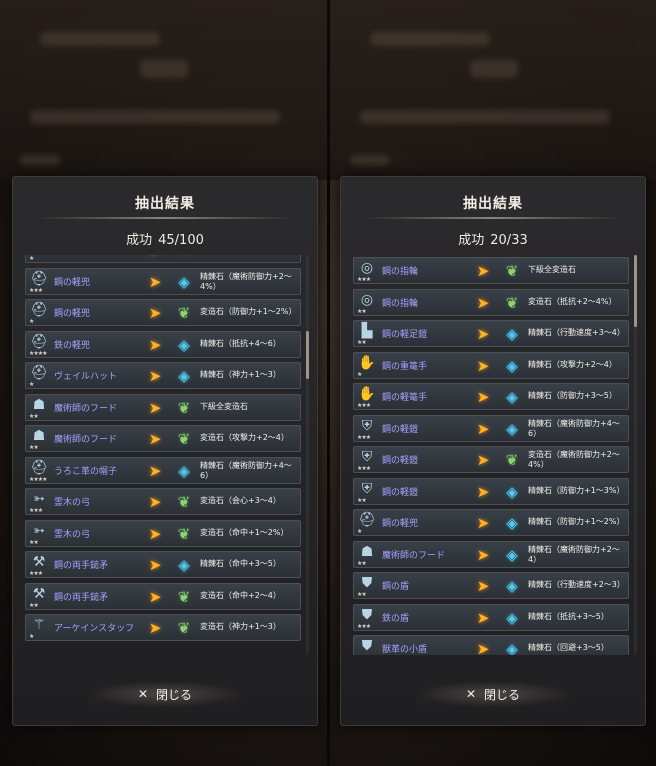 The width and height of the screenshot is (656, 766). I want to click on result-text: 精錬石（魔術防御力+2～4）, so click(574, 554).